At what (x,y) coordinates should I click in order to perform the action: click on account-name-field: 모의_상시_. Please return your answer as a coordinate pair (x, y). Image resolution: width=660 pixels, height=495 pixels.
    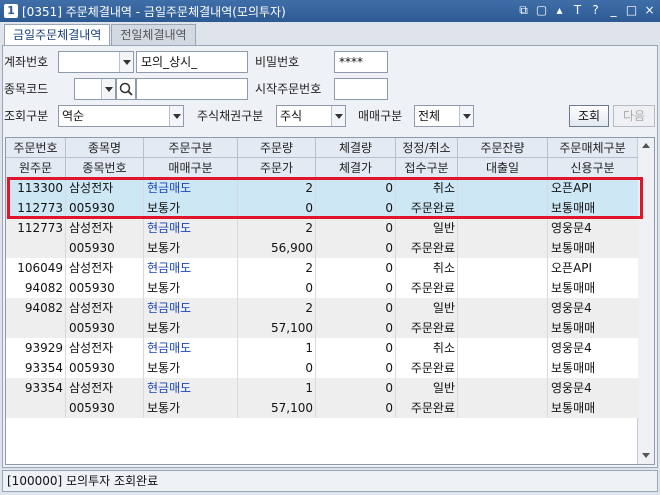
    Looking at the image, I should click on (192, 62).